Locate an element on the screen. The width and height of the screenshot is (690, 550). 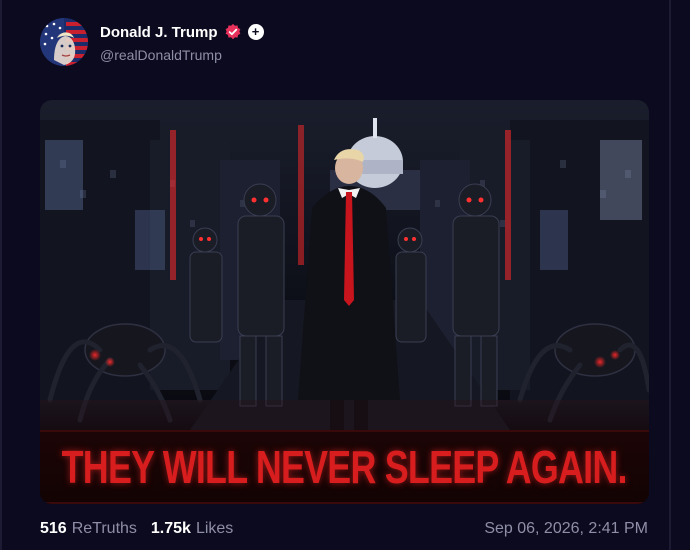
image-caption-band: THEY WILL NEVER SLEEP AGAIN. is located at coordinates (344, 467).